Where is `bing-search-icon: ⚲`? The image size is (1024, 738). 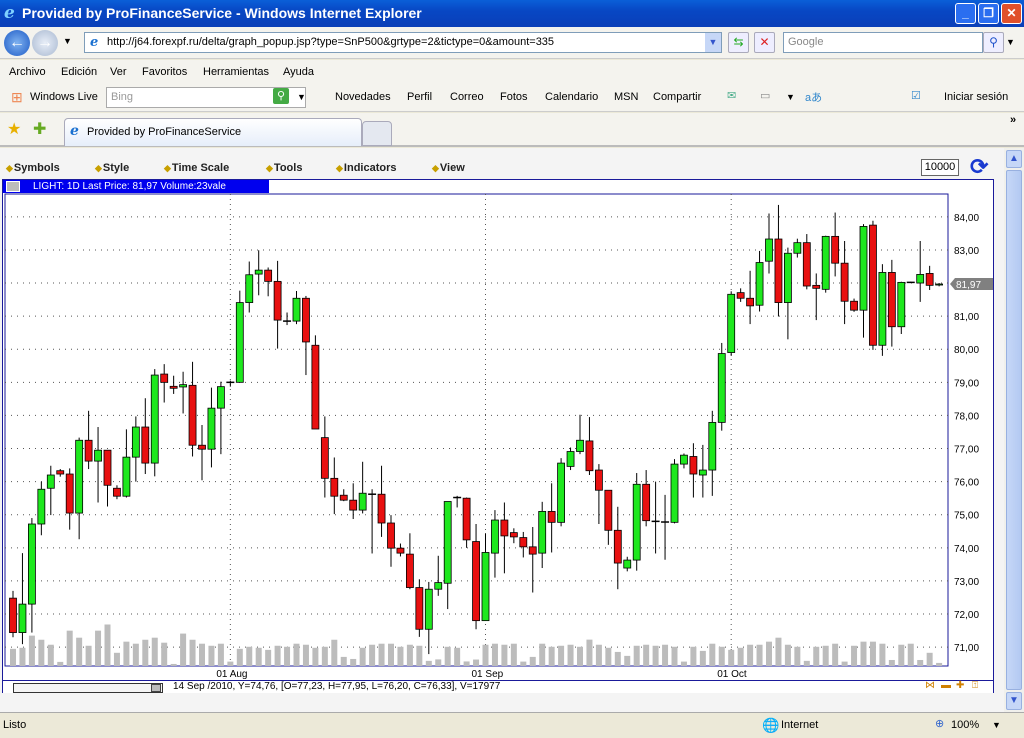 bing-search-icon: ⚲ is located at coordinates (281, 96).